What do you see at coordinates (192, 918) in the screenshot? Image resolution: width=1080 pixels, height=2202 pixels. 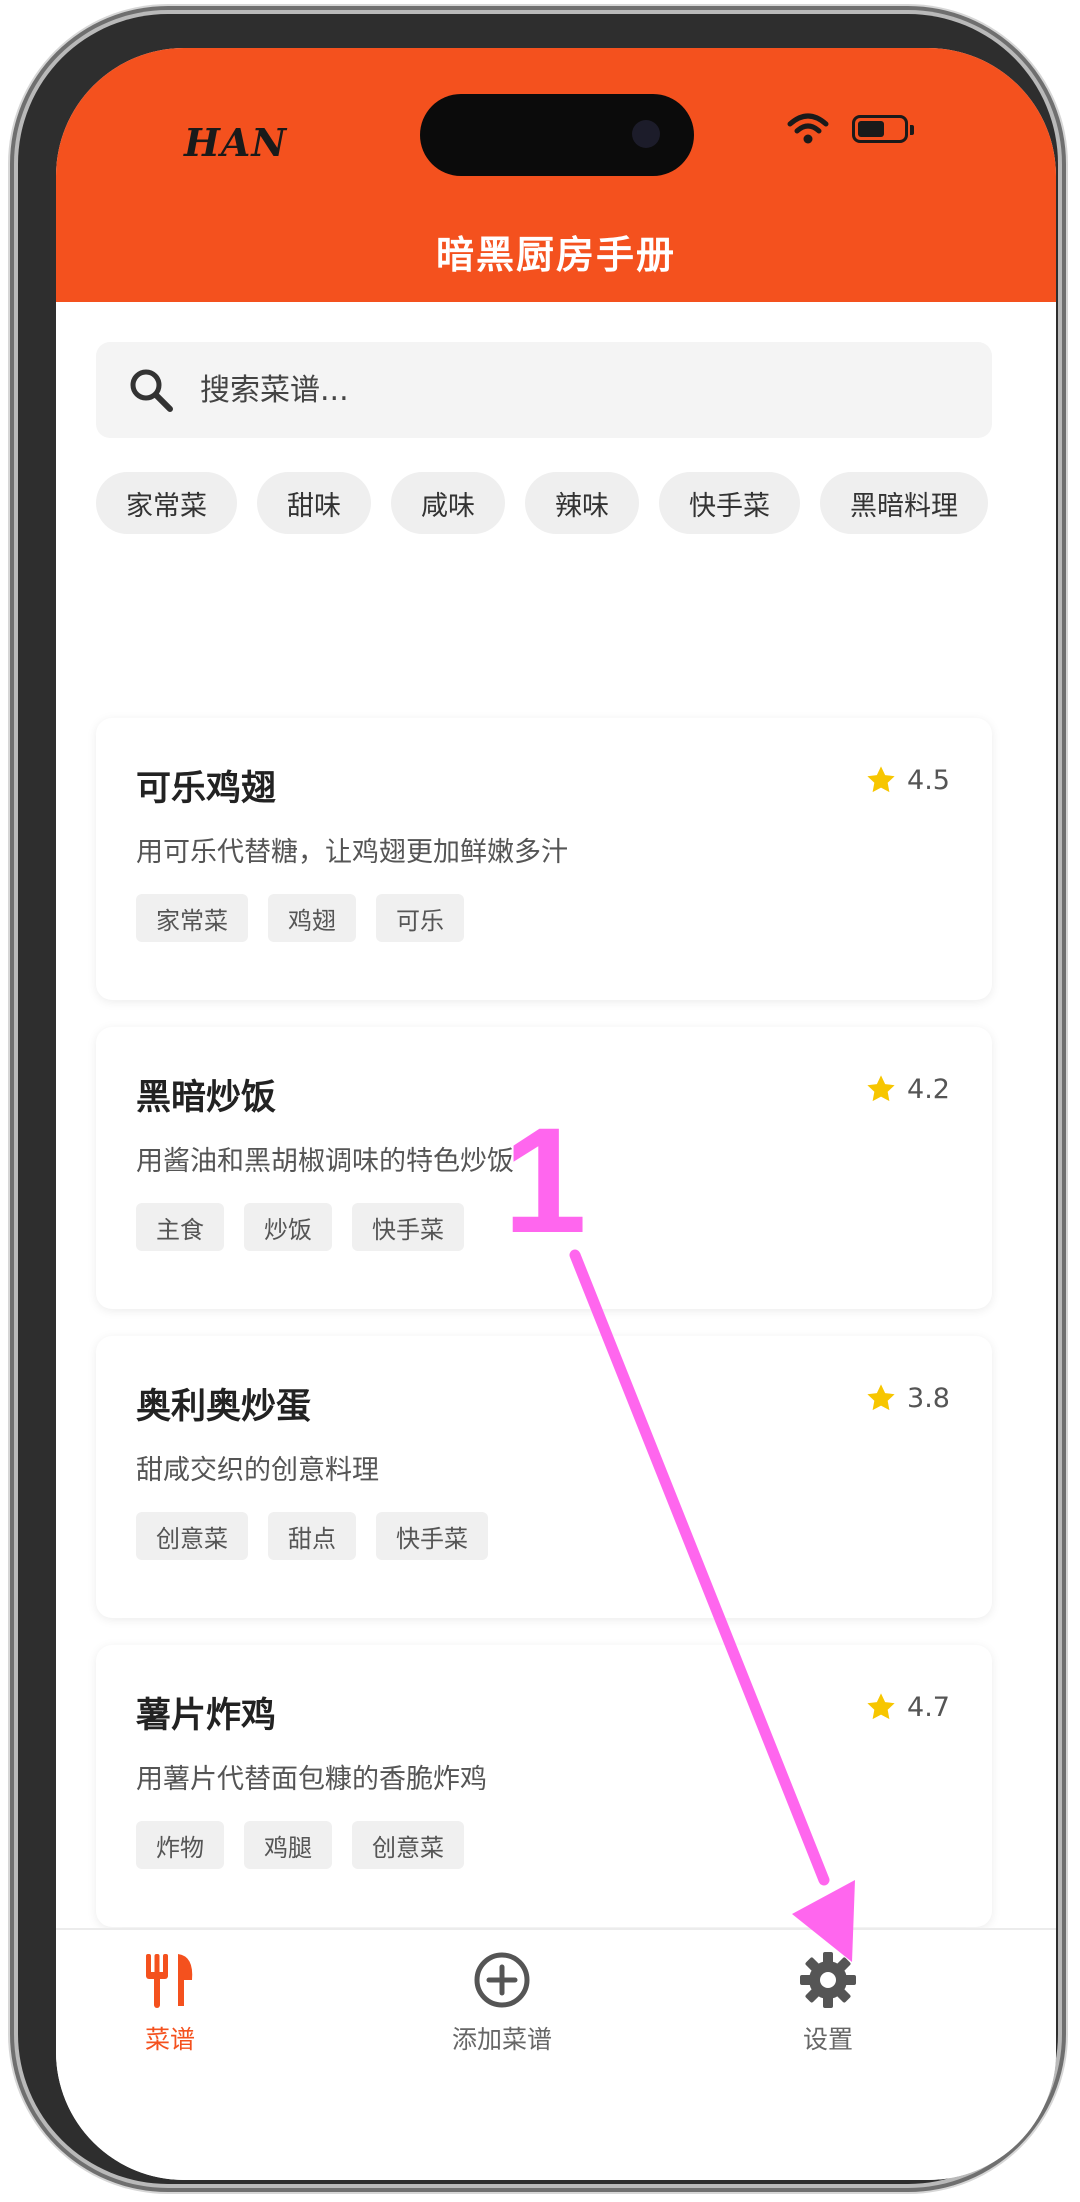 I see `recipe-tag: 家常菜` at bounding box center [192, 918].